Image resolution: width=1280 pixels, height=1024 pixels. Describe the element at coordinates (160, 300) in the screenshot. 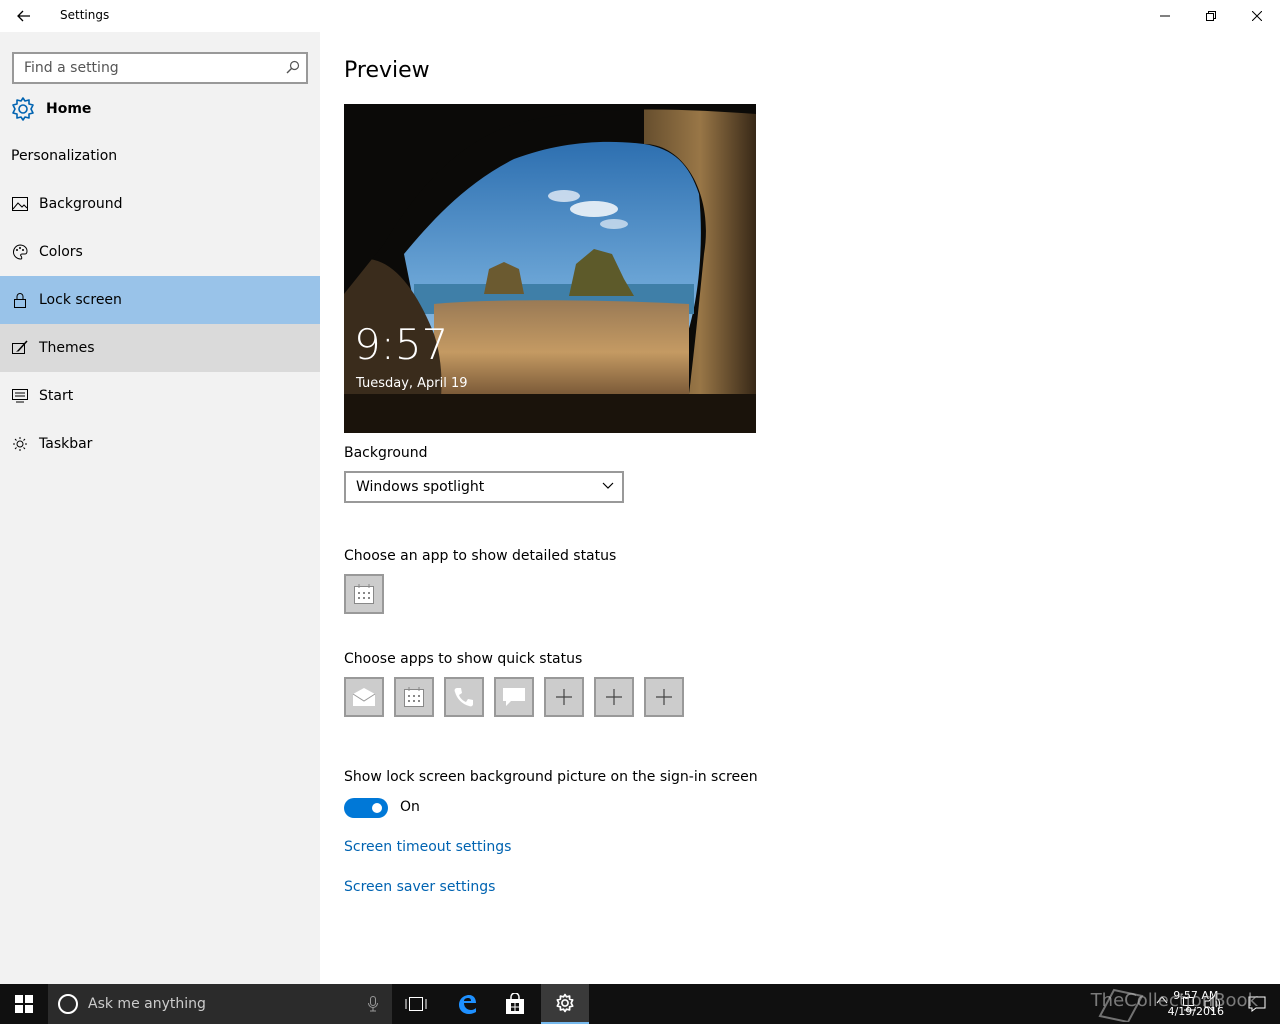

I see `sidebar-item-lock-screen: Lock screen` at that location.